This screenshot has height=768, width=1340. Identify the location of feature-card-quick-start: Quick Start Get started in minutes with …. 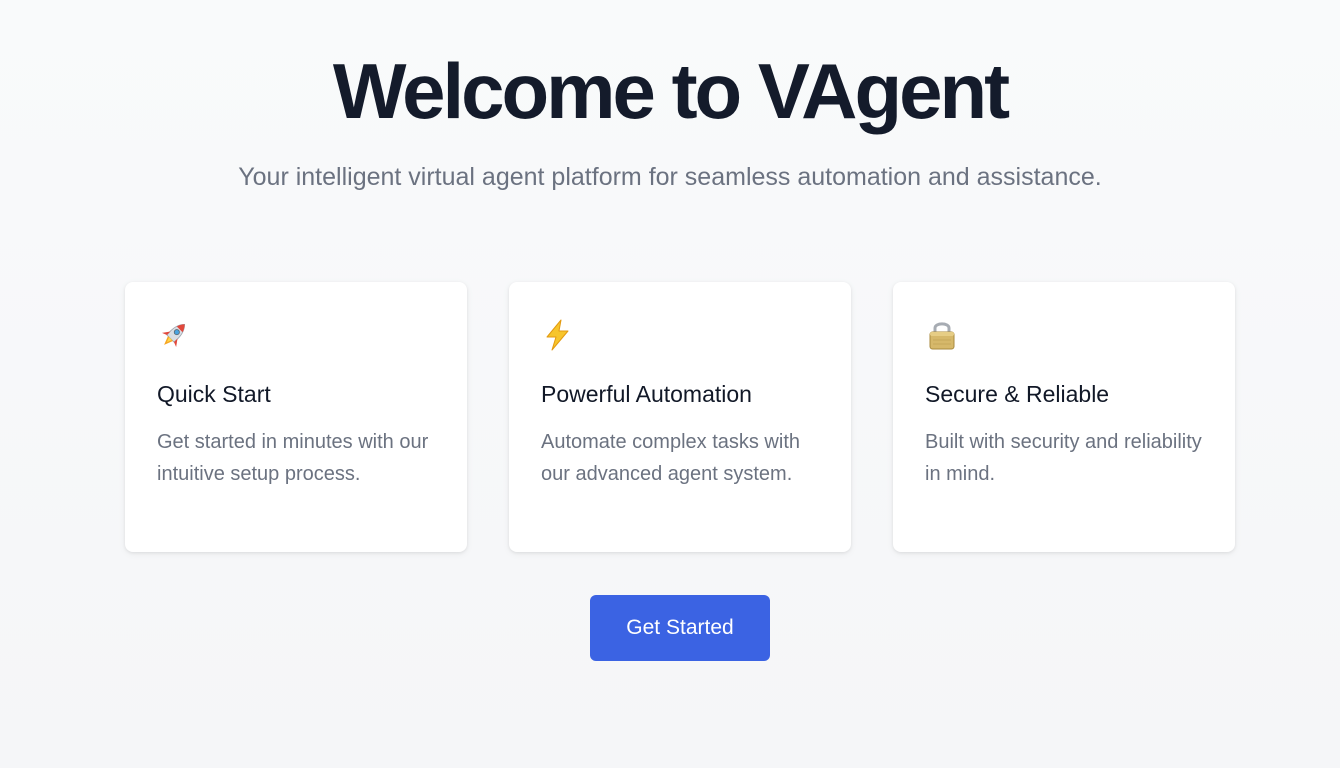
(296, 417).